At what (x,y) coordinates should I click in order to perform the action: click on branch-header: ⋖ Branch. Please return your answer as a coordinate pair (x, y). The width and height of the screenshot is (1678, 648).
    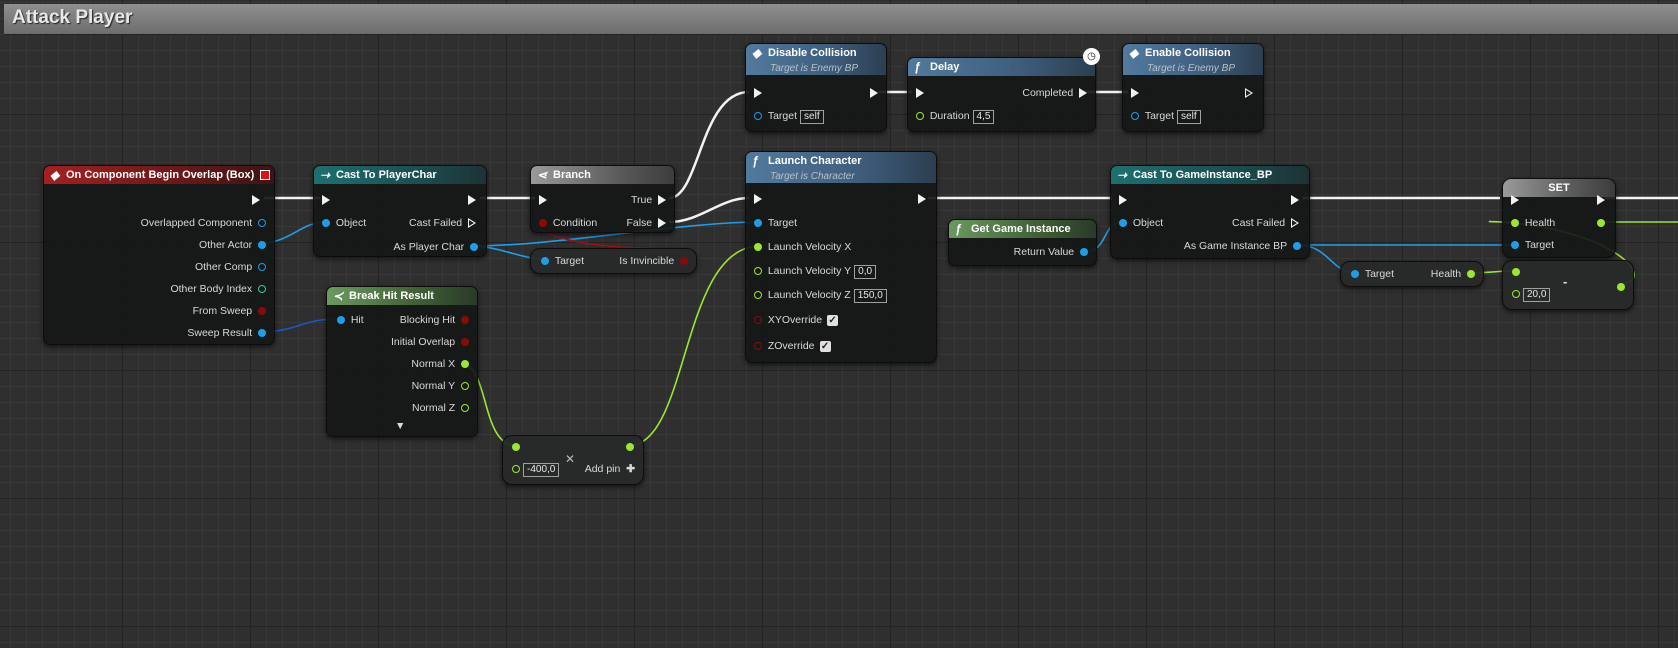
    Looking at the image, I should click on (602, 175).